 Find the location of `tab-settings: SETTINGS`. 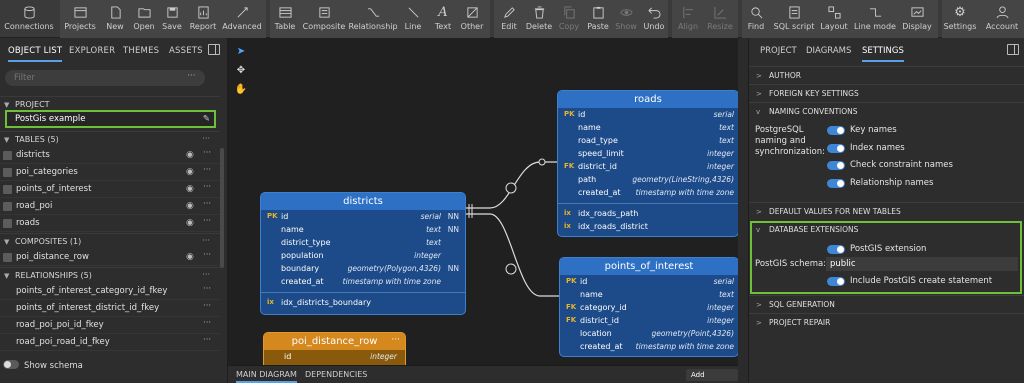

tab-settings: SETTINGS is located at coordinates (883, 54).